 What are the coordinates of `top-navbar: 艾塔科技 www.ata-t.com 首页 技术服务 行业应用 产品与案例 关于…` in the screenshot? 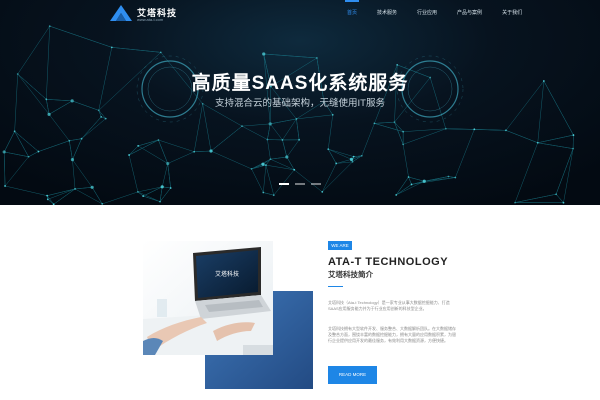 It's located at (300, 13).